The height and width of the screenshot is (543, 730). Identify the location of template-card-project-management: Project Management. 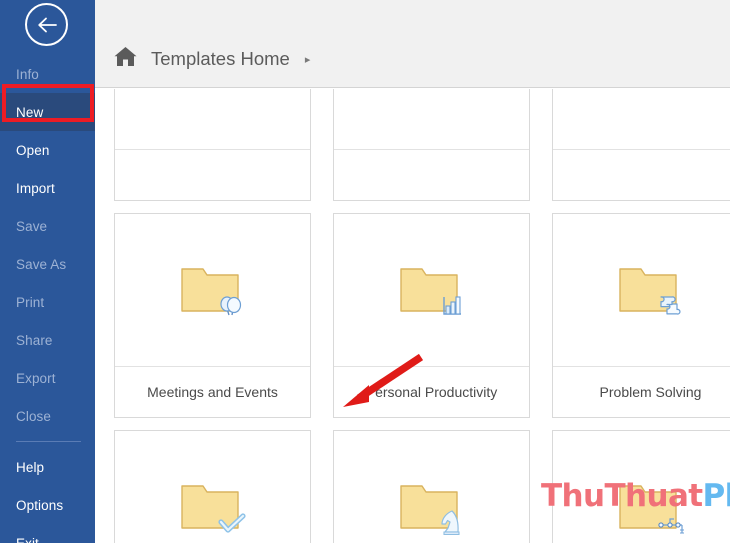
(212, 486).